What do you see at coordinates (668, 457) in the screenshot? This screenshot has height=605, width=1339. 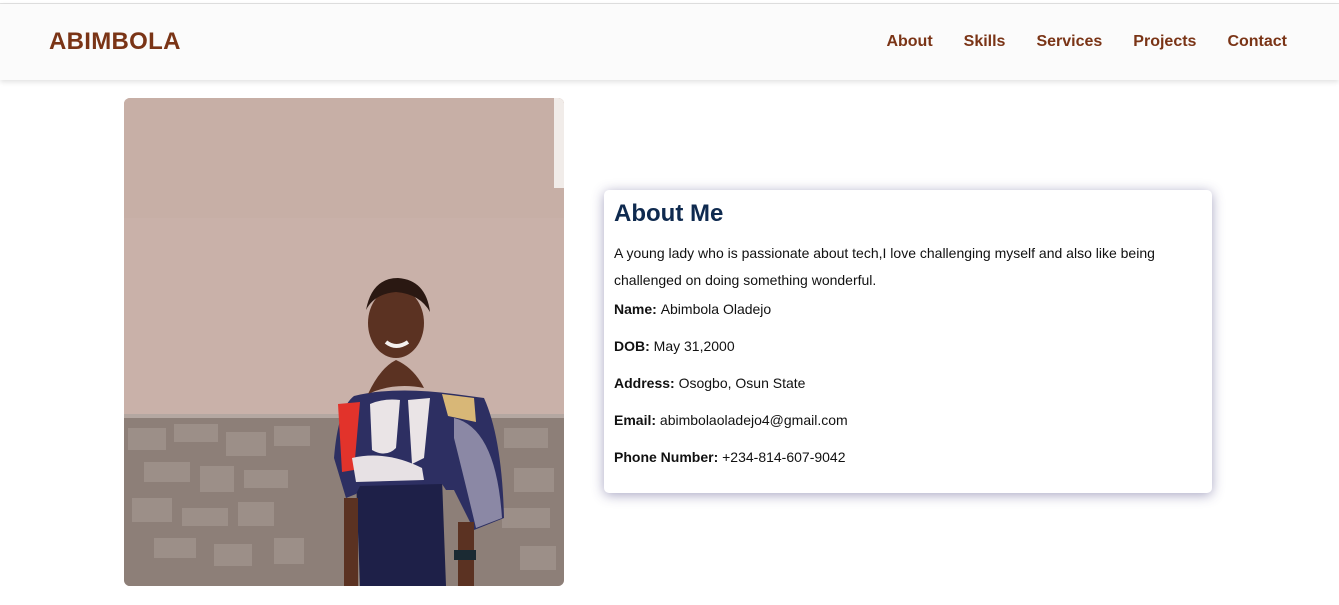 I see `detail-label: Phone Number:` at bounding box center [668, 457].